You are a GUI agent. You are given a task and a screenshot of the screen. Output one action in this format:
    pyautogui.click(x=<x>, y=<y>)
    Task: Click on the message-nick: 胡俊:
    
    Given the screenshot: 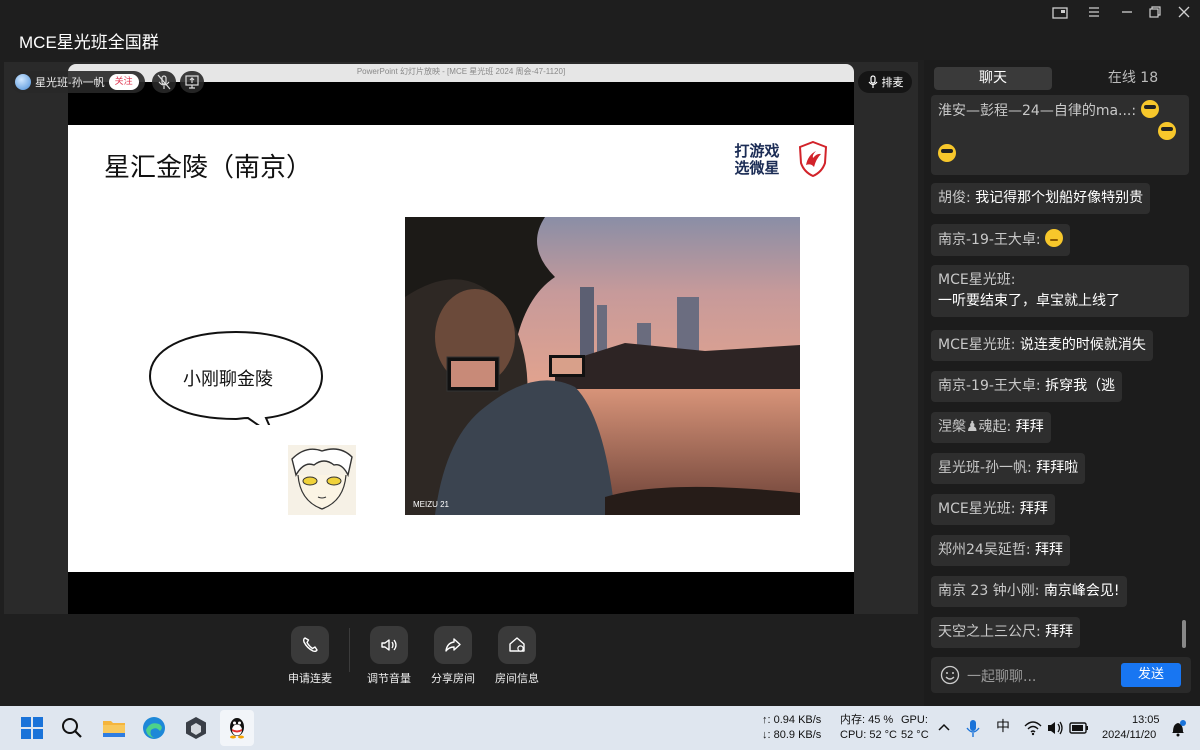 What is the action you would take?
    pyautogui.click(x=954, y=198)
    